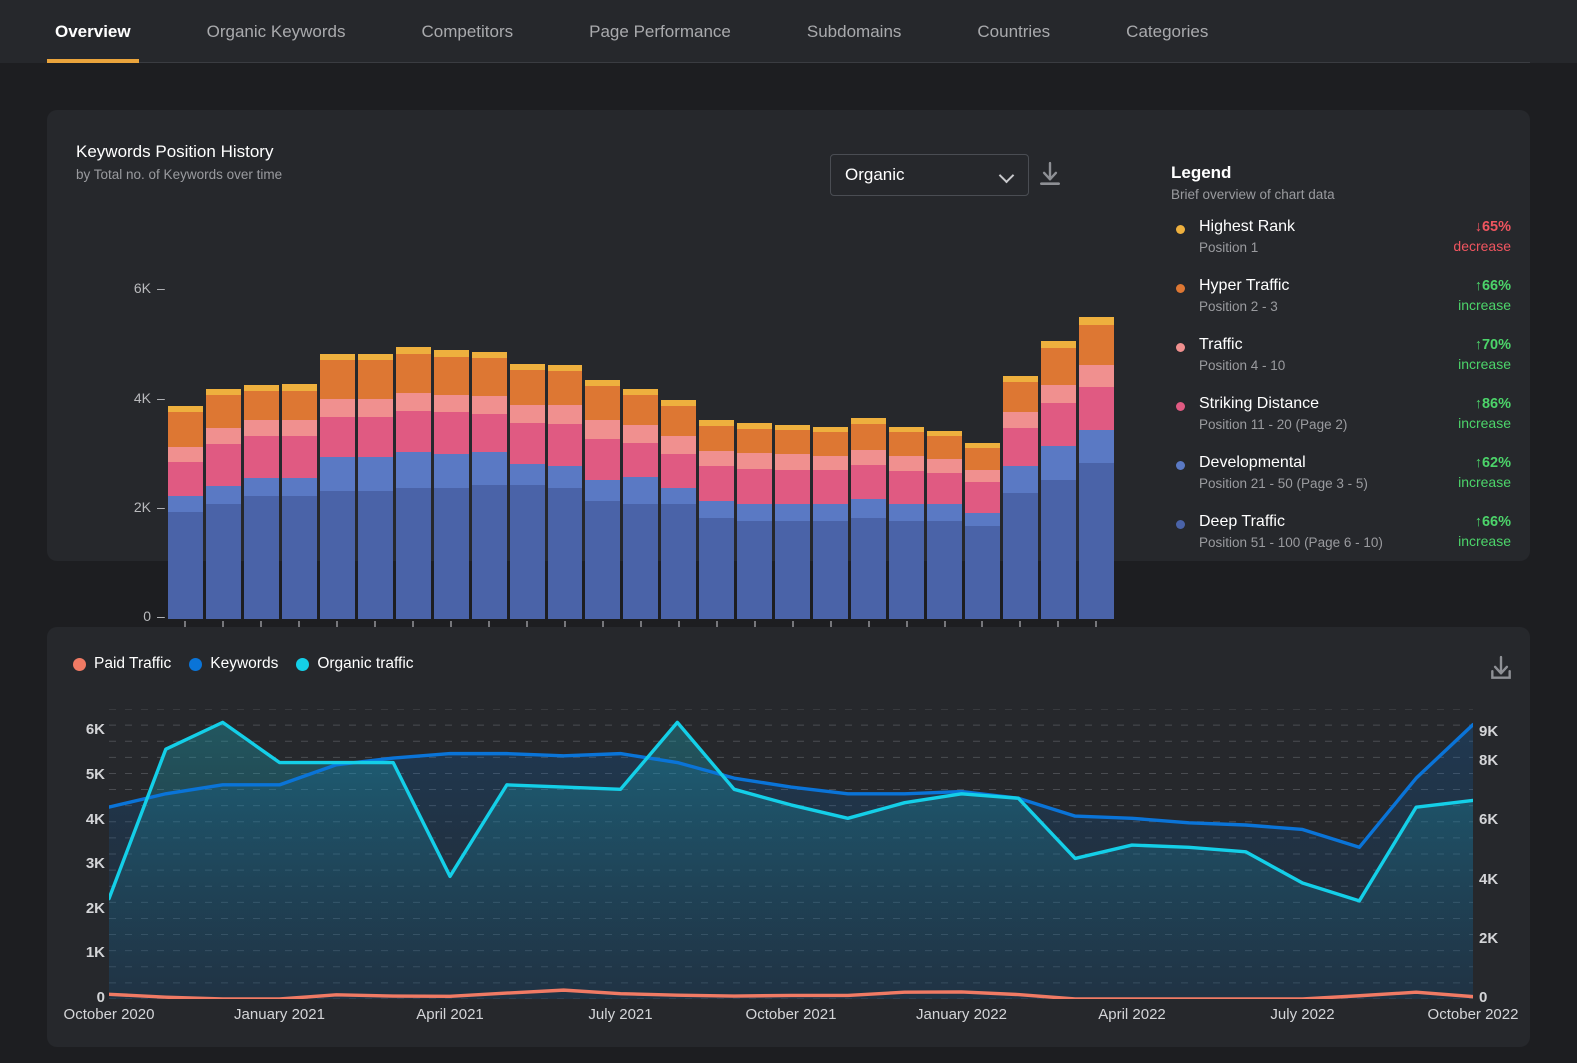 The height and width of the screenshot is (1063, 1577). I want to click on tab-organic-keywords: Organic Keywords, so click(276, 31).